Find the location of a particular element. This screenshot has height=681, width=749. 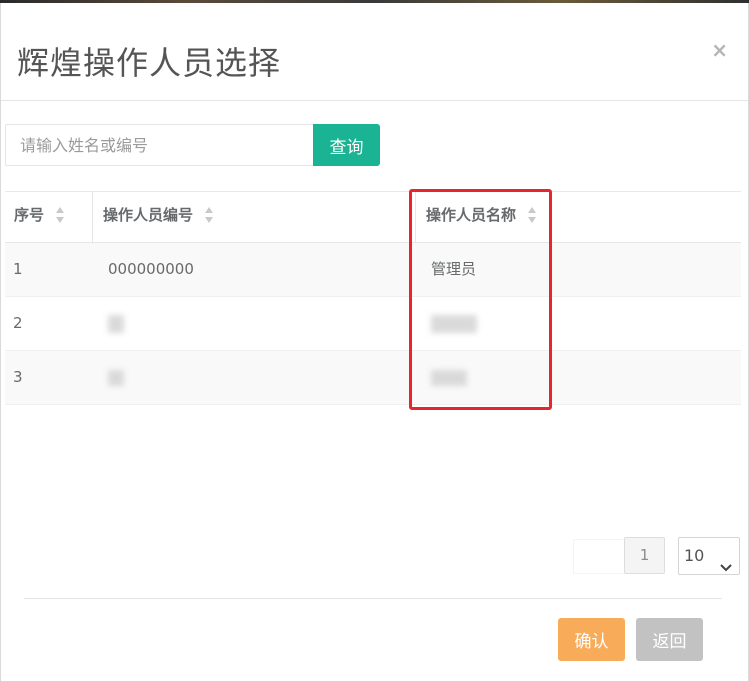

cell-operator-code: 000000000 is located at coordinates (151, 269).